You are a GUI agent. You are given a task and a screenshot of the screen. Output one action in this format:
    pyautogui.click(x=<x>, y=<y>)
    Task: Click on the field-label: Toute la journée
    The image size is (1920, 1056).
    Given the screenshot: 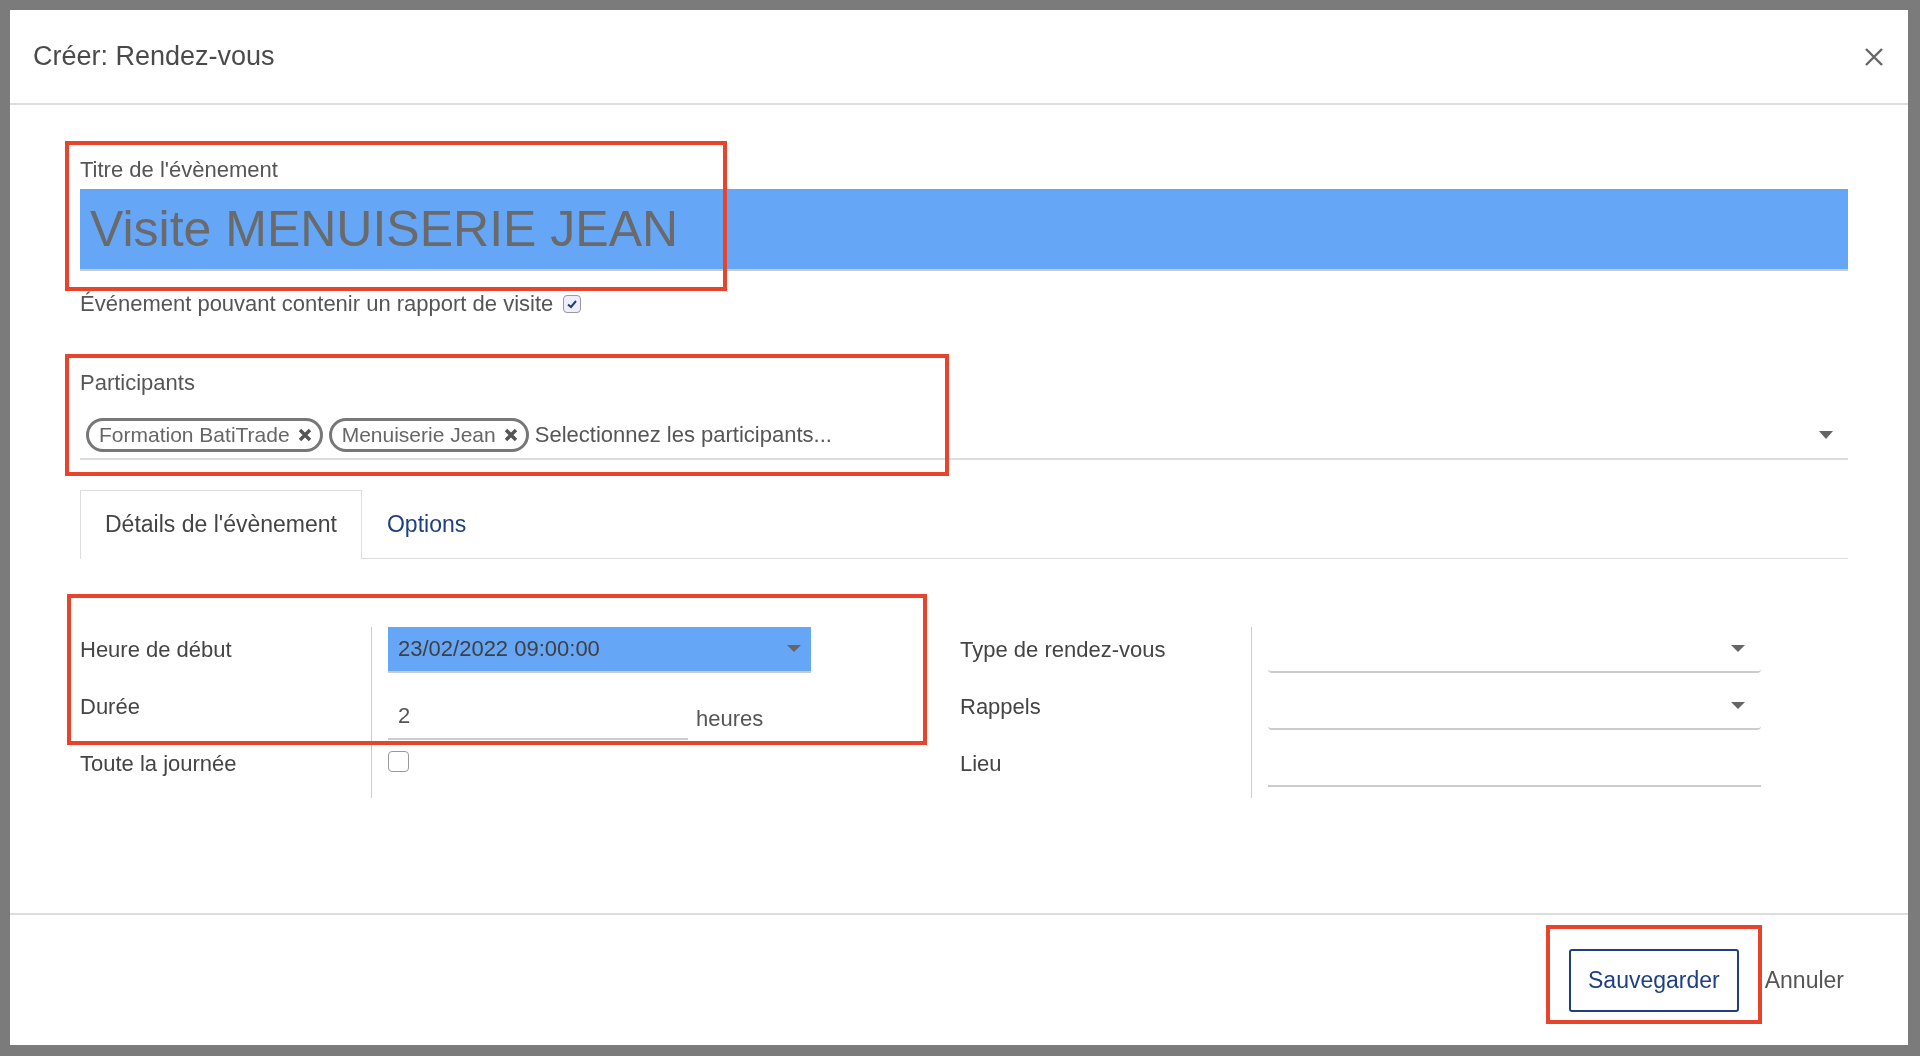 What is the action you would take?
    pyautogui.click(x=159, y=764)
    